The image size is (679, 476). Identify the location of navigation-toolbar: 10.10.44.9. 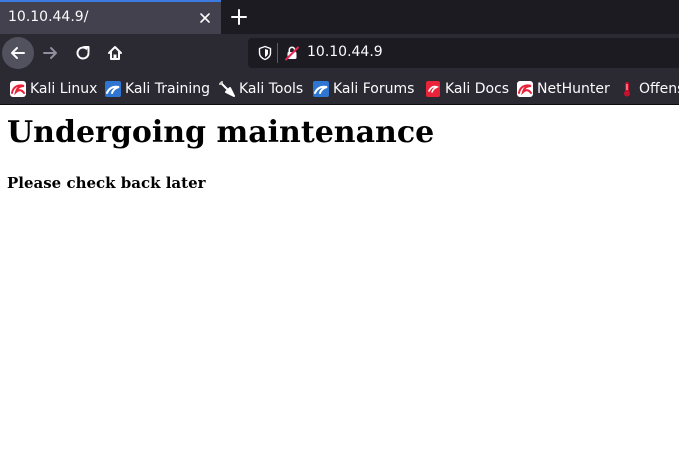
(339, 53).